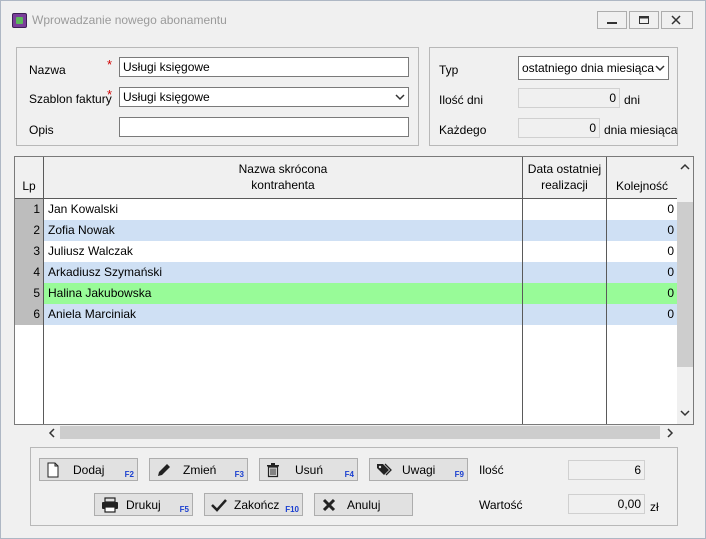  Describe the element at coordinates (559, 128) in the screenshot. I see `kazdego-input: 0` at that location.